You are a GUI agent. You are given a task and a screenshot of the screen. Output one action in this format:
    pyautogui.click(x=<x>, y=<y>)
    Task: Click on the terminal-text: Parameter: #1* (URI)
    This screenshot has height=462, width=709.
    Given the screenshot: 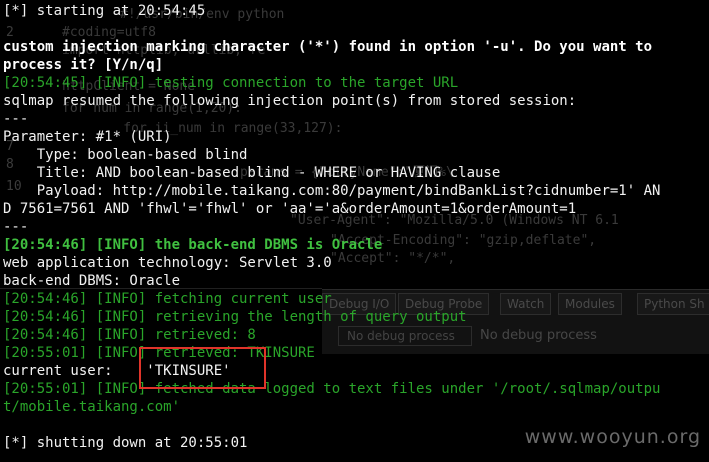 What is the action you would take?
    pyautogui.click(x=87, y=137)
    